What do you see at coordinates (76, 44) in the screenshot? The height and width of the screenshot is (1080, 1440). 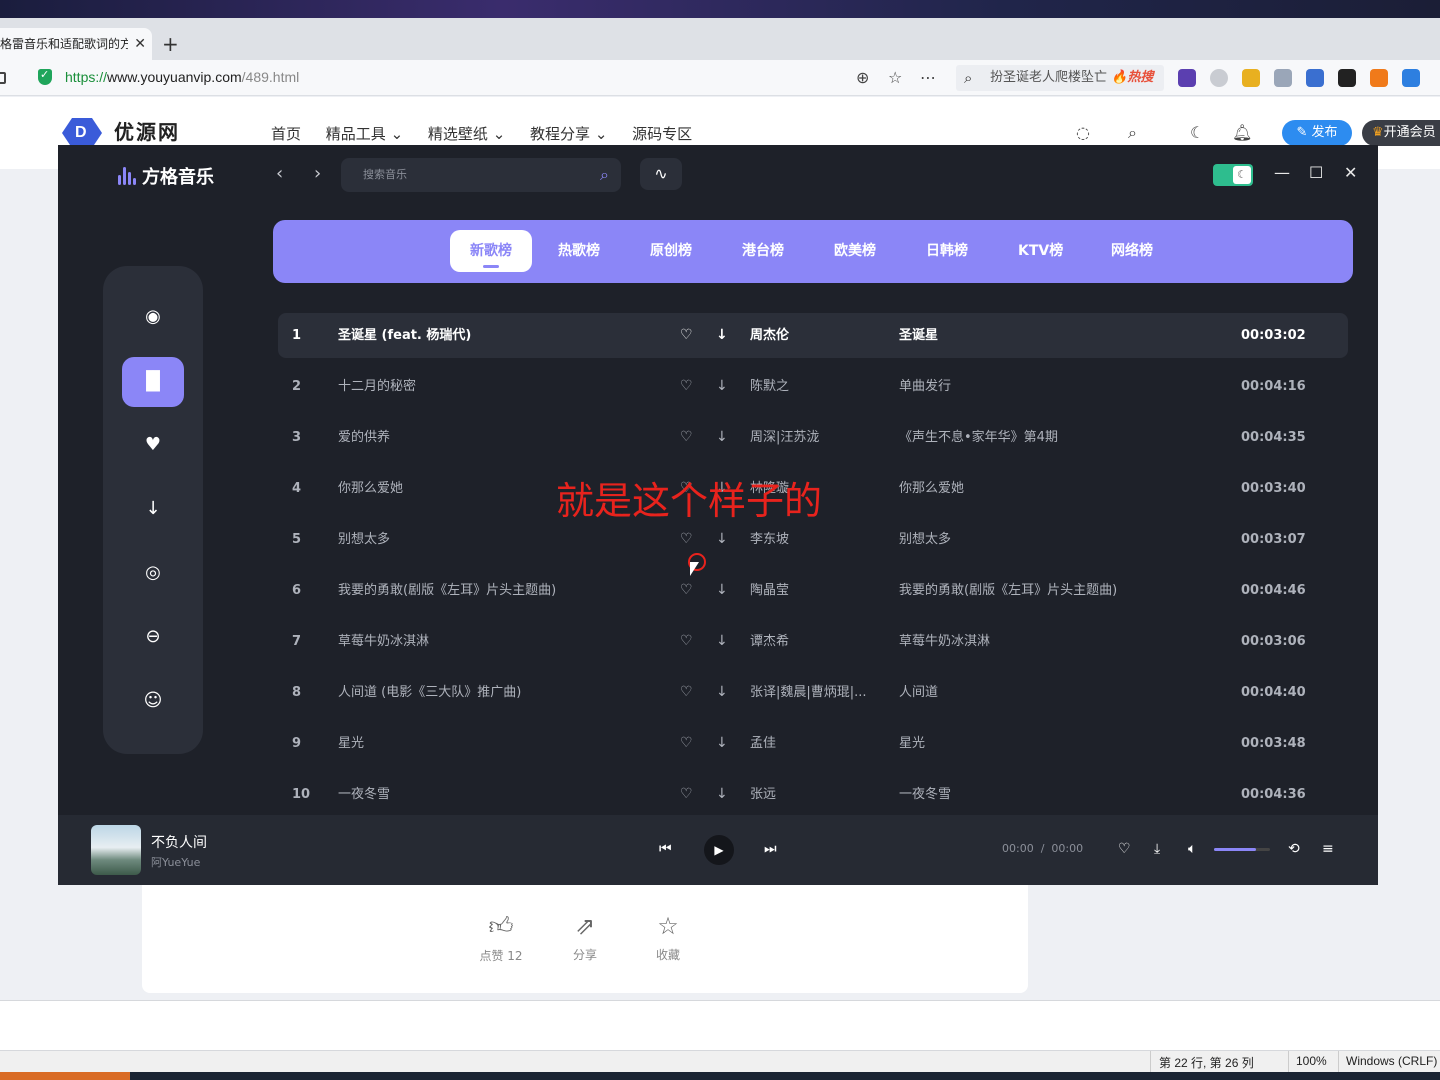 I see `browser-tab: 格雷音乐和适配歌词的方 ✕` at bounding box center [76, 44].